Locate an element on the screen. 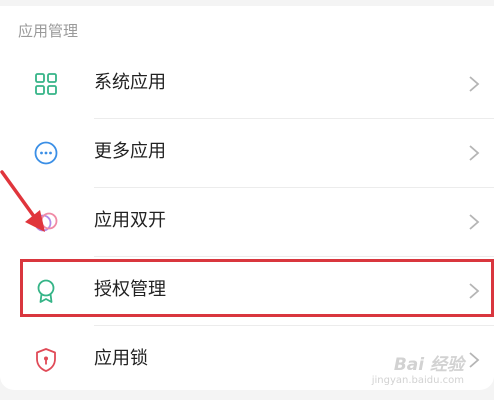 This screenshot has width=494, height=400. menu-item-label: 授权管理 is located at coordinates (130, 289).